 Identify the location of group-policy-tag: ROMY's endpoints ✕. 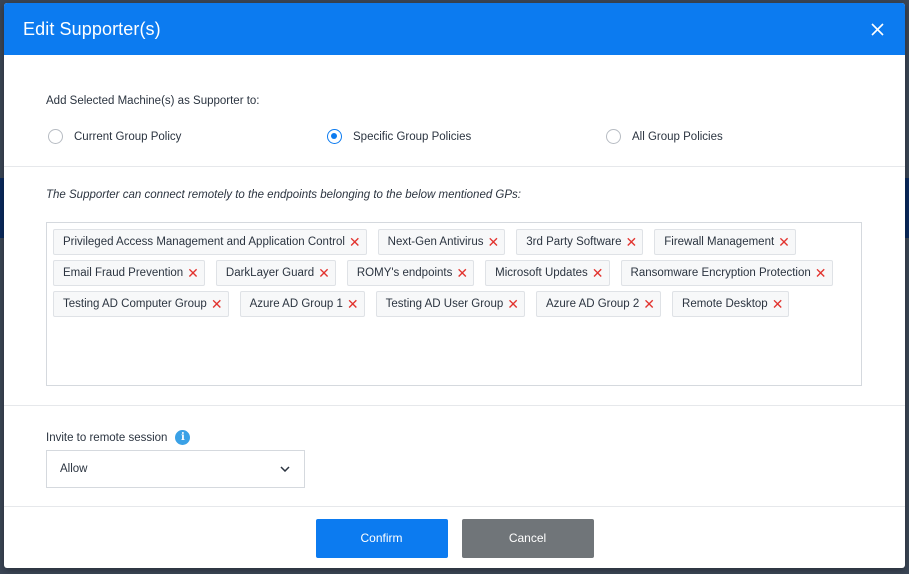
(410, 273).